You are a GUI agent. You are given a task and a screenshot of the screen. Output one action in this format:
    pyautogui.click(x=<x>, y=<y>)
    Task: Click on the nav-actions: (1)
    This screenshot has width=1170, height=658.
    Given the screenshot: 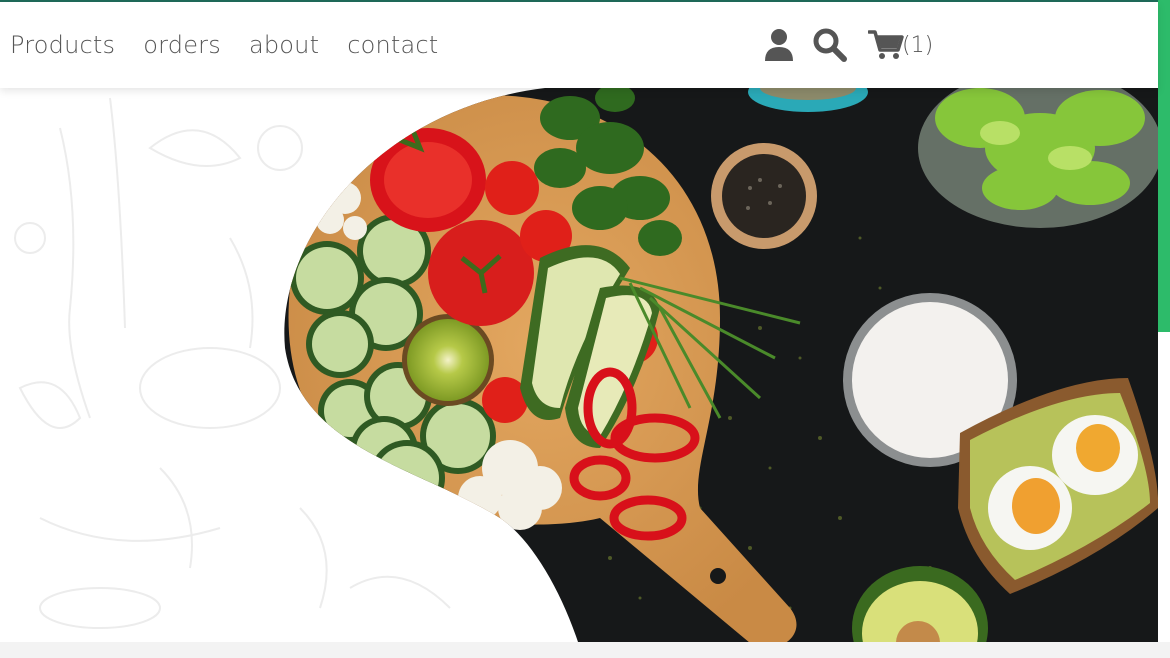 What is the action you would take?
    pyautogui.click(x=847, y=45)
    